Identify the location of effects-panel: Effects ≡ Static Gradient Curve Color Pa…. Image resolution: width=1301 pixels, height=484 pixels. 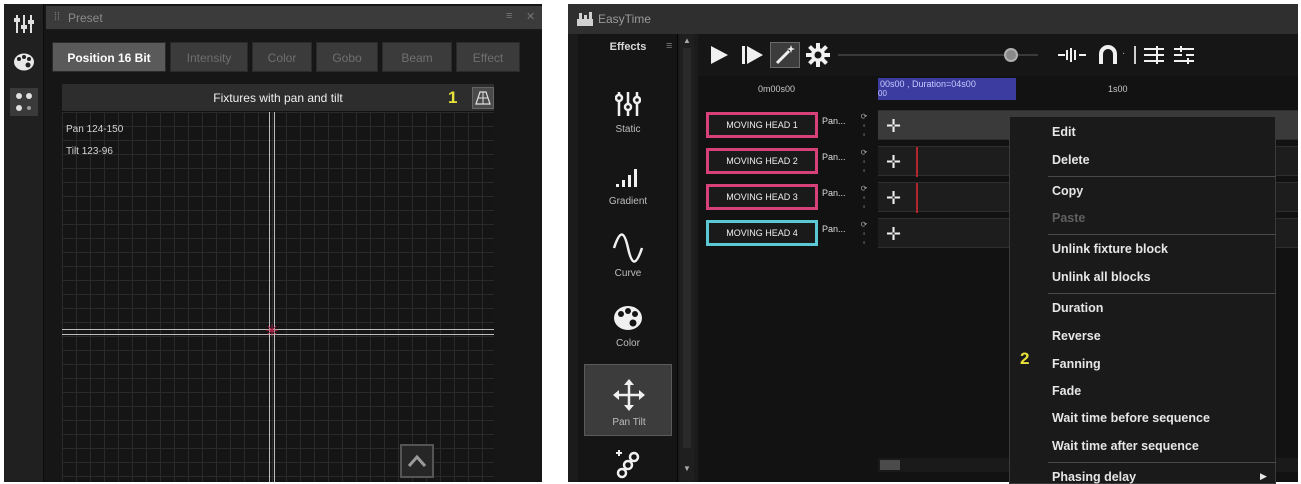
(628, 258).